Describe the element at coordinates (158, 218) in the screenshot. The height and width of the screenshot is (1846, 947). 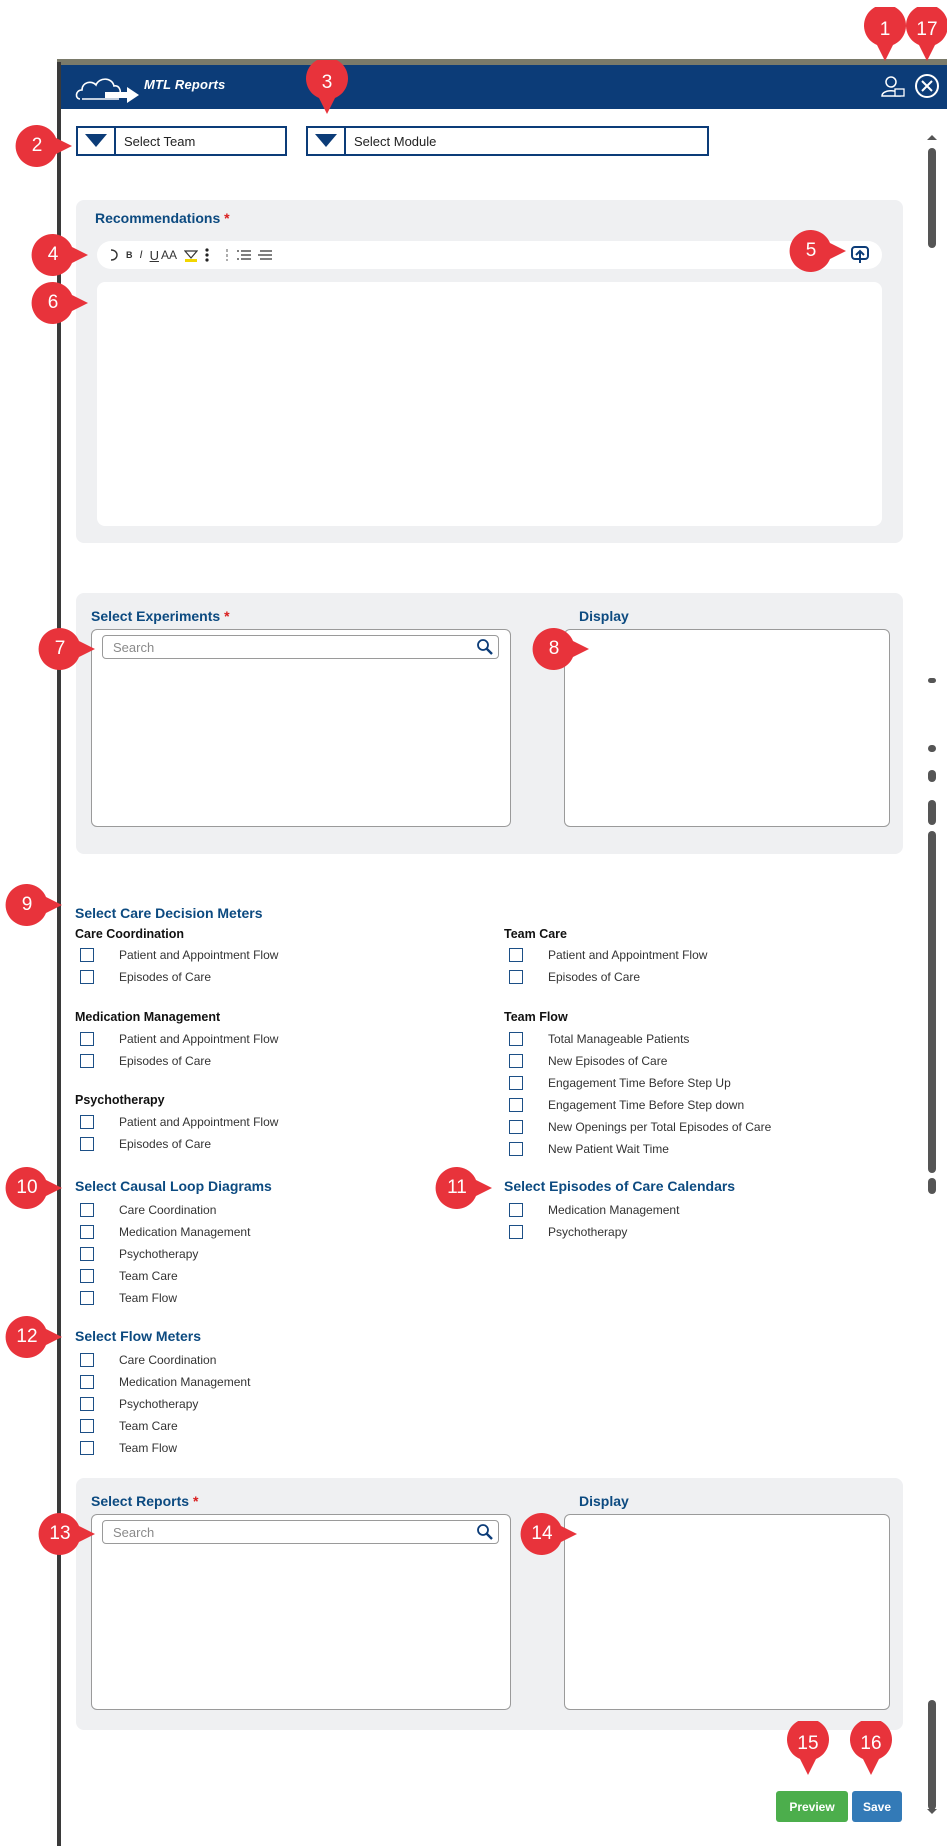
I see `recommendations-title-text: Recommendations` at that location.